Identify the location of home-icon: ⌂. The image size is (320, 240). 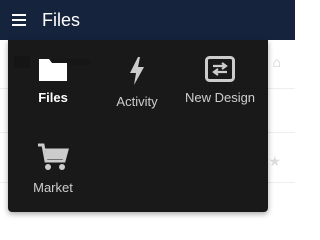
(277, 62).